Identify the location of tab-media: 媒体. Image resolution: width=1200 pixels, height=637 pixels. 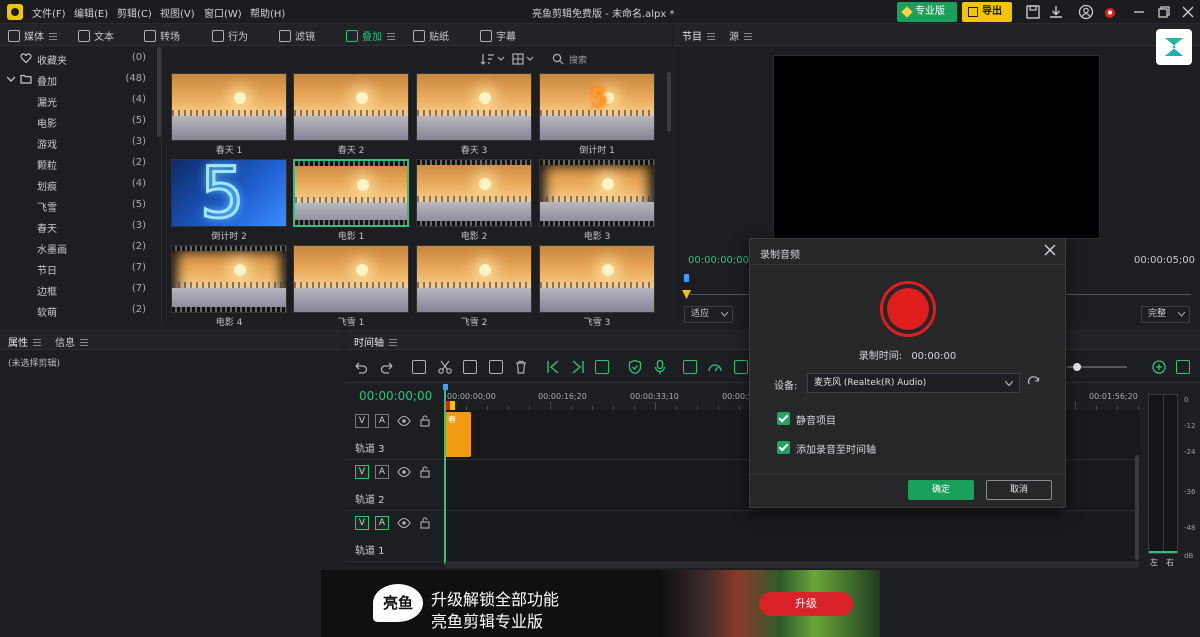
(32, 35).